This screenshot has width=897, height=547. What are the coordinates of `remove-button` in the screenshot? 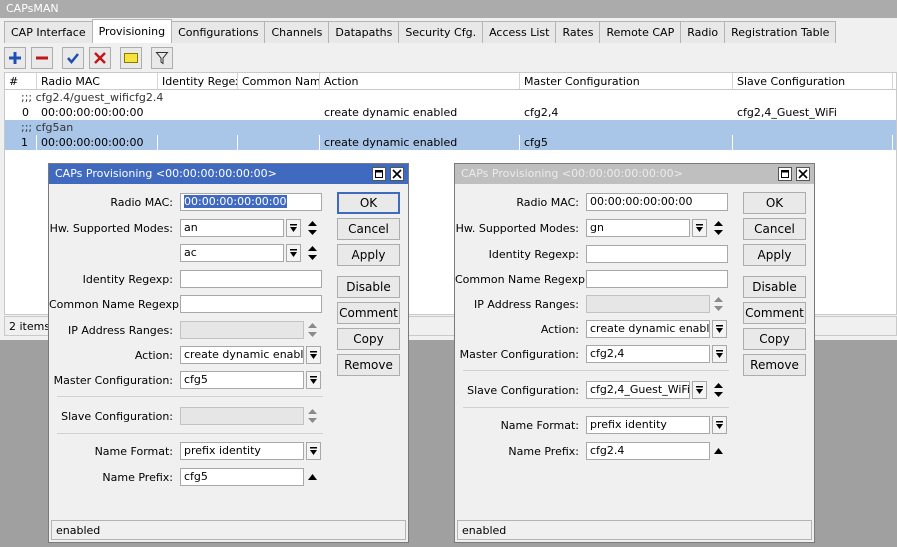 It's located at (42, 58).